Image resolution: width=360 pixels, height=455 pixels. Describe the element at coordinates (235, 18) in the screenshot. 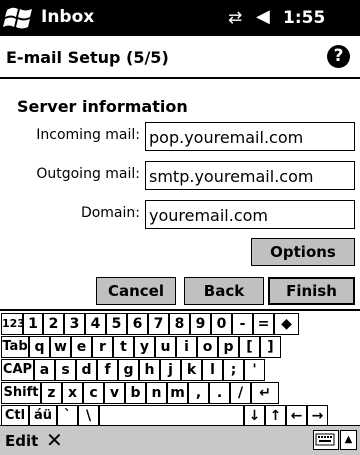

I see `connectivity-icon: ⇄` at that location.